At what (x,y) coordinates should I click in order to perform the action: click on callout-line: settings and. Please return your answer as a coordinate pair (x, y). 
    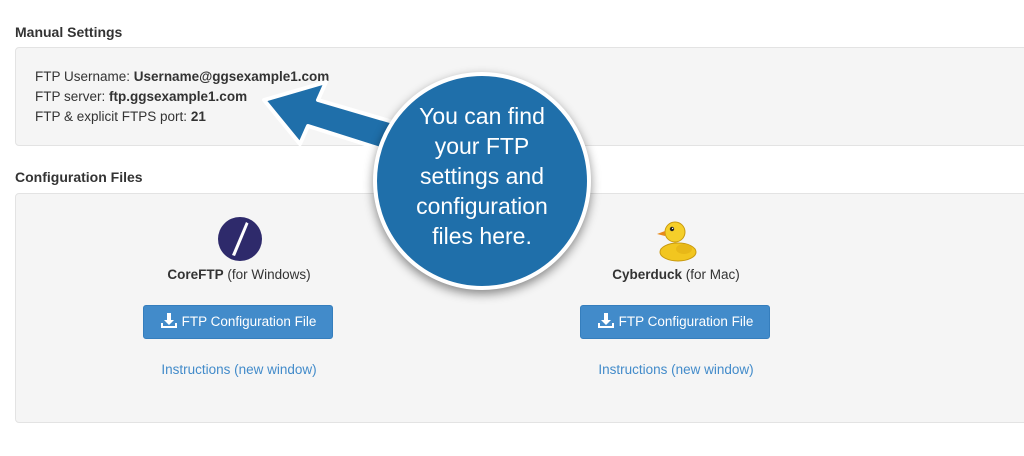
    Looking at the image, I should click on (482, 176).